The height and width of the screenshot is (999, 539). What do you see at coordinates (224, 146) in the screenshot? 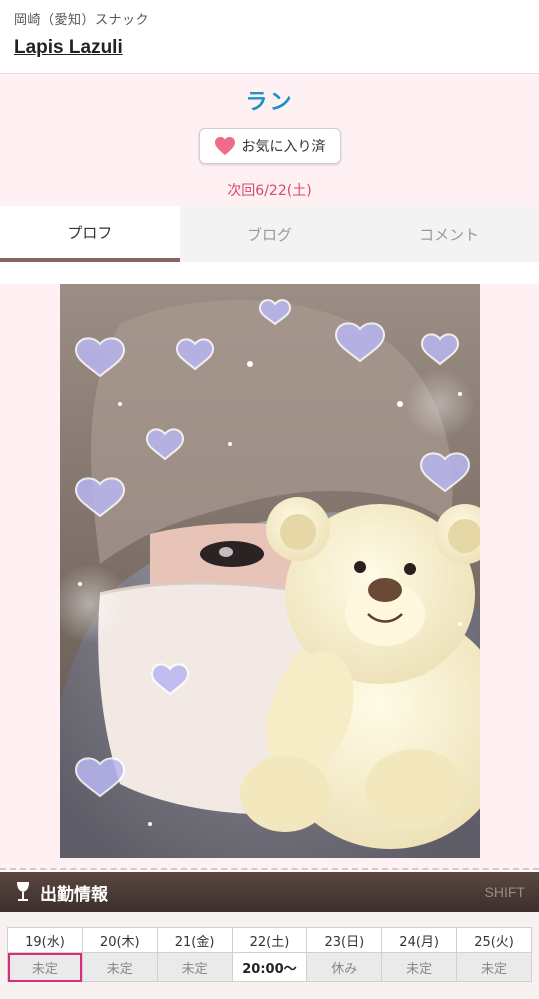
I see `heart-icon` at bounding box center [224, 146].